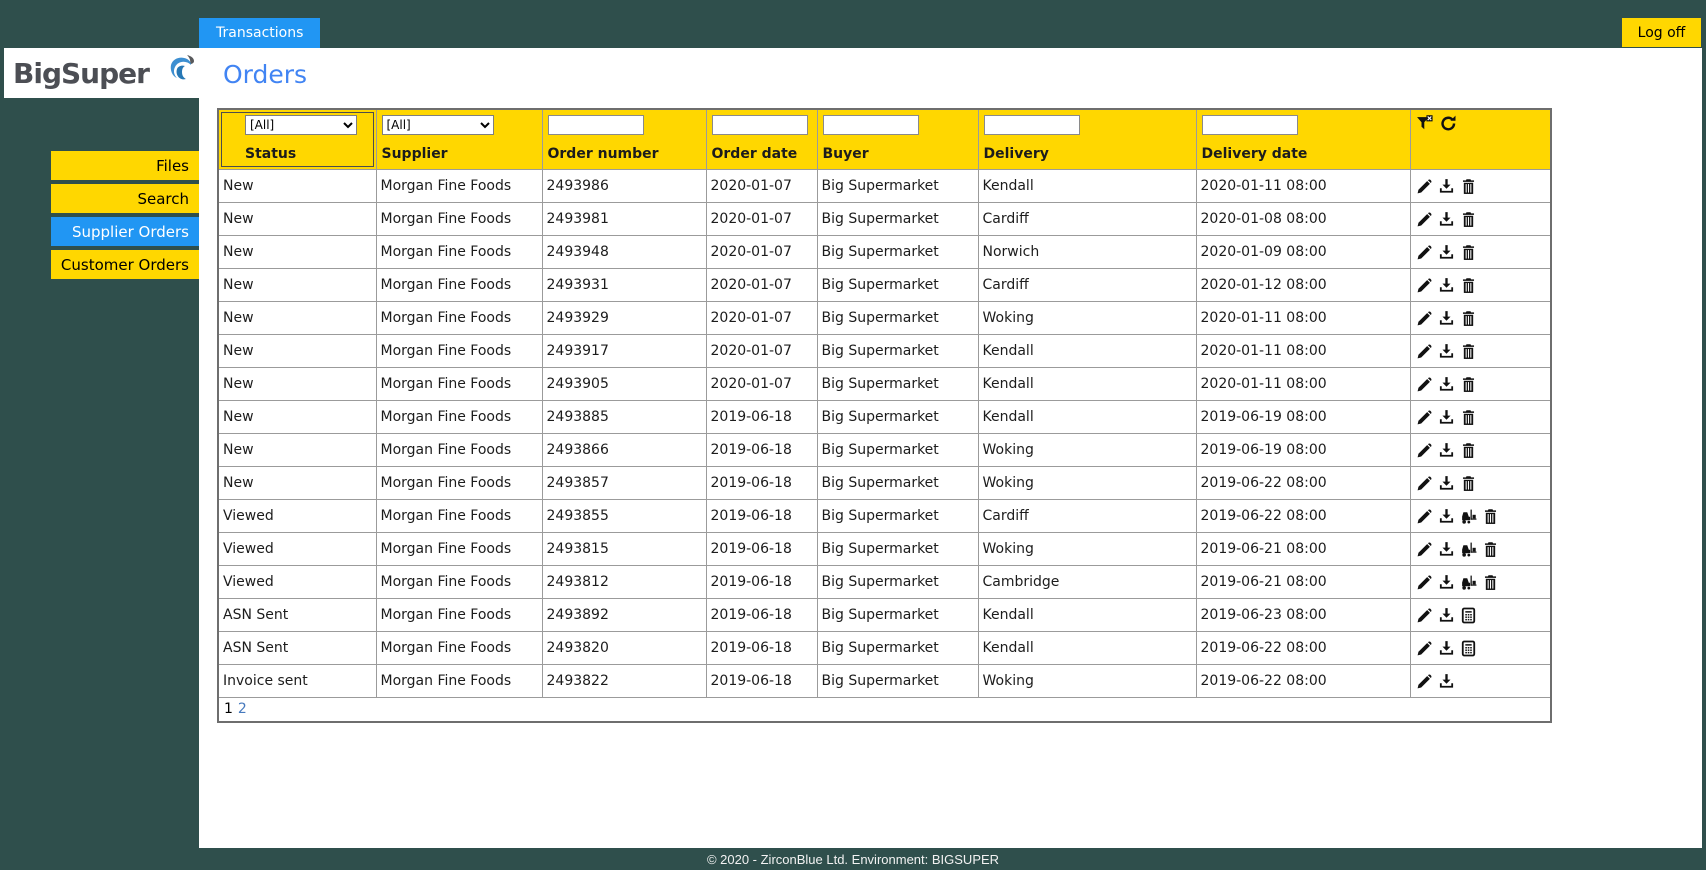 The width and height of the screenshot is (1706, 870). What do you see at coordinates (624, 351) in the screenshot?
I see `cell-order-number: 2493917` at bounding box center [624, 351].